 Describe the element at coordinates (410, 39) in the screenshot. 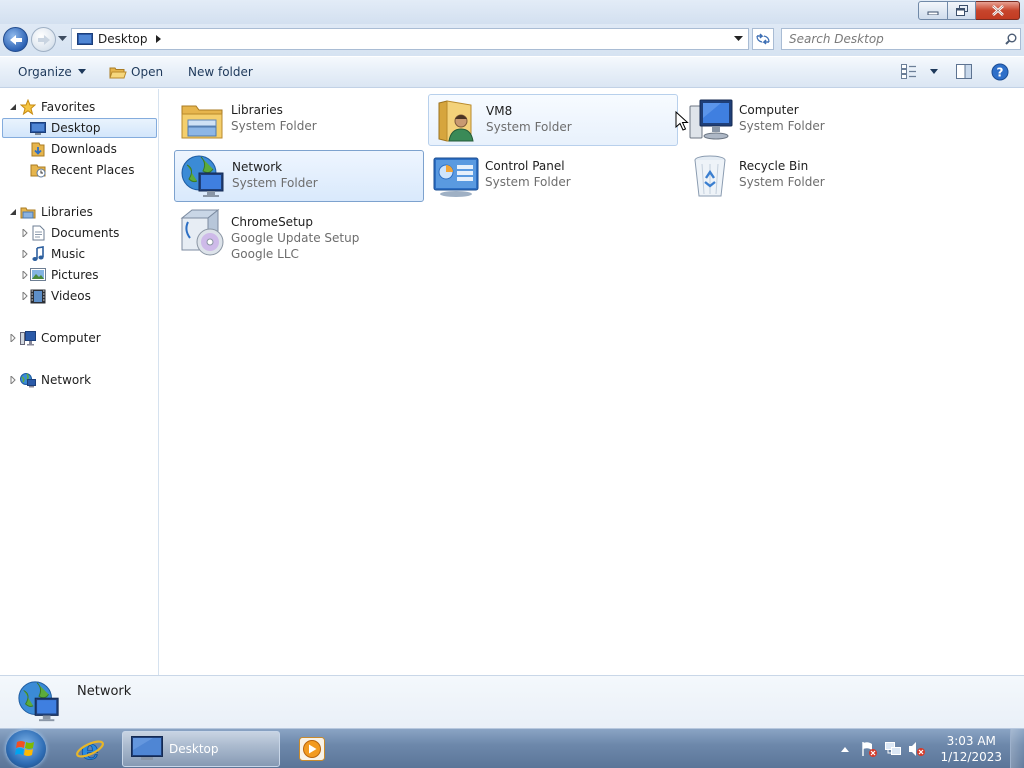

I see `address-bar: Desktop` at that location.